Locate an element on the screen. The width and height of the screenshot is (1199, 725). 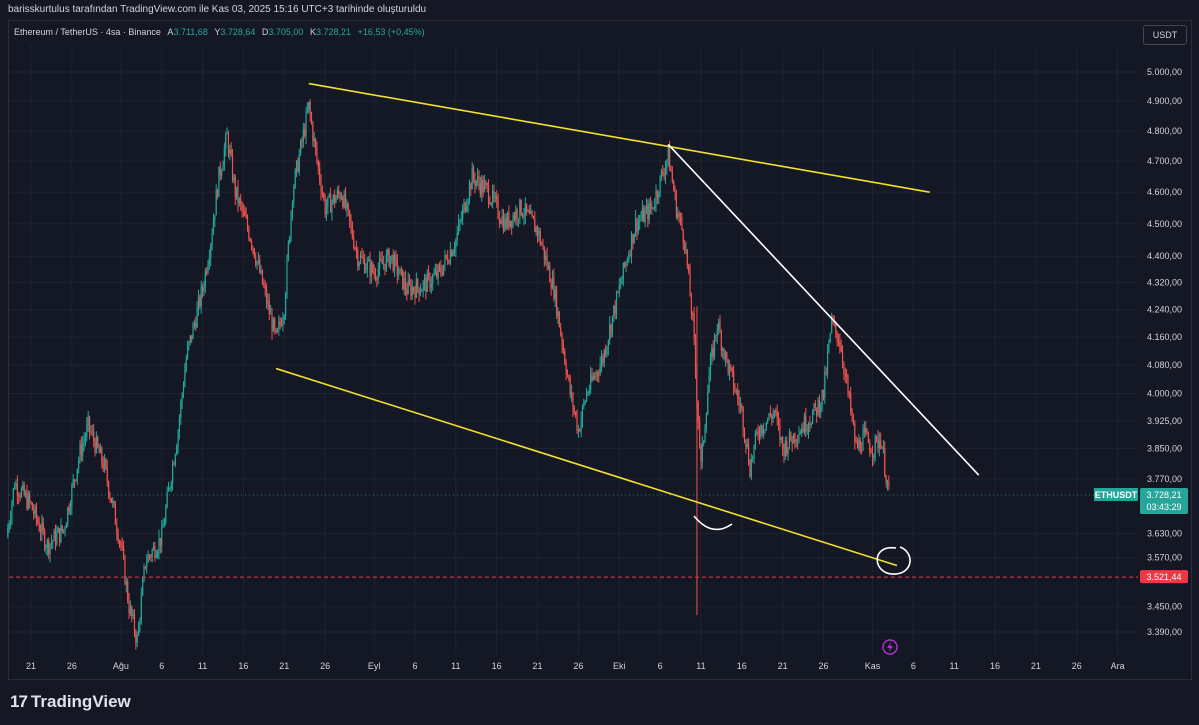
y-tick-label: 3.630,00 is located at coordinates (1164, 533).